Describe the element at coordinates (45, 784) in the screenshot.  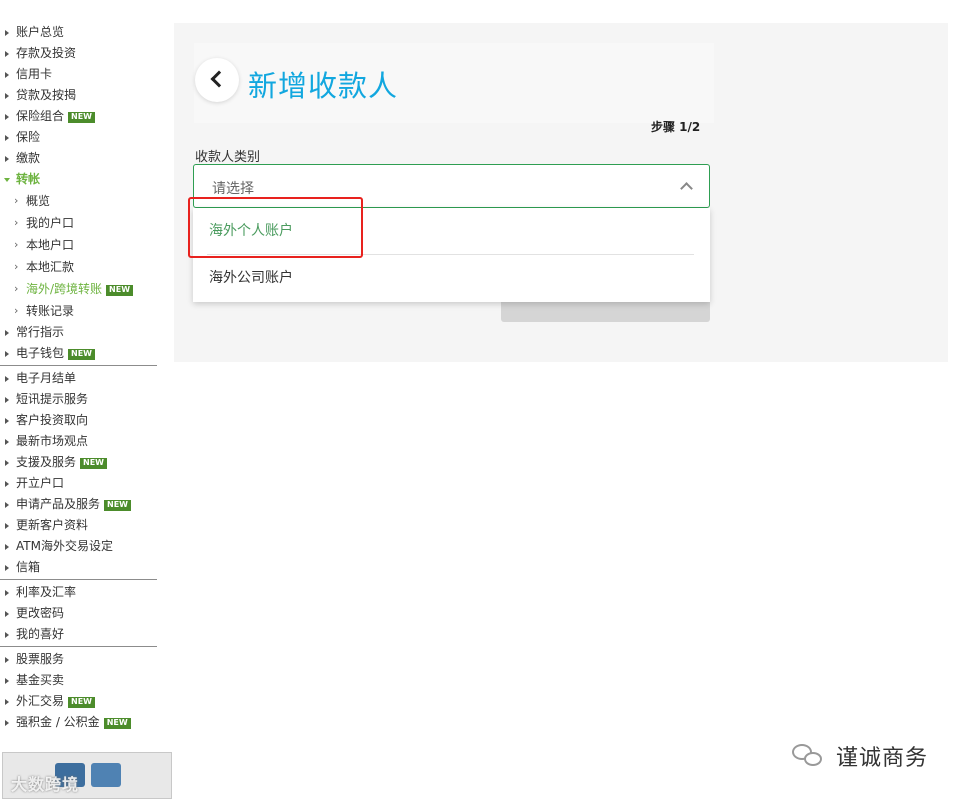
I see `watermark-text: 大数跨境` at that location.